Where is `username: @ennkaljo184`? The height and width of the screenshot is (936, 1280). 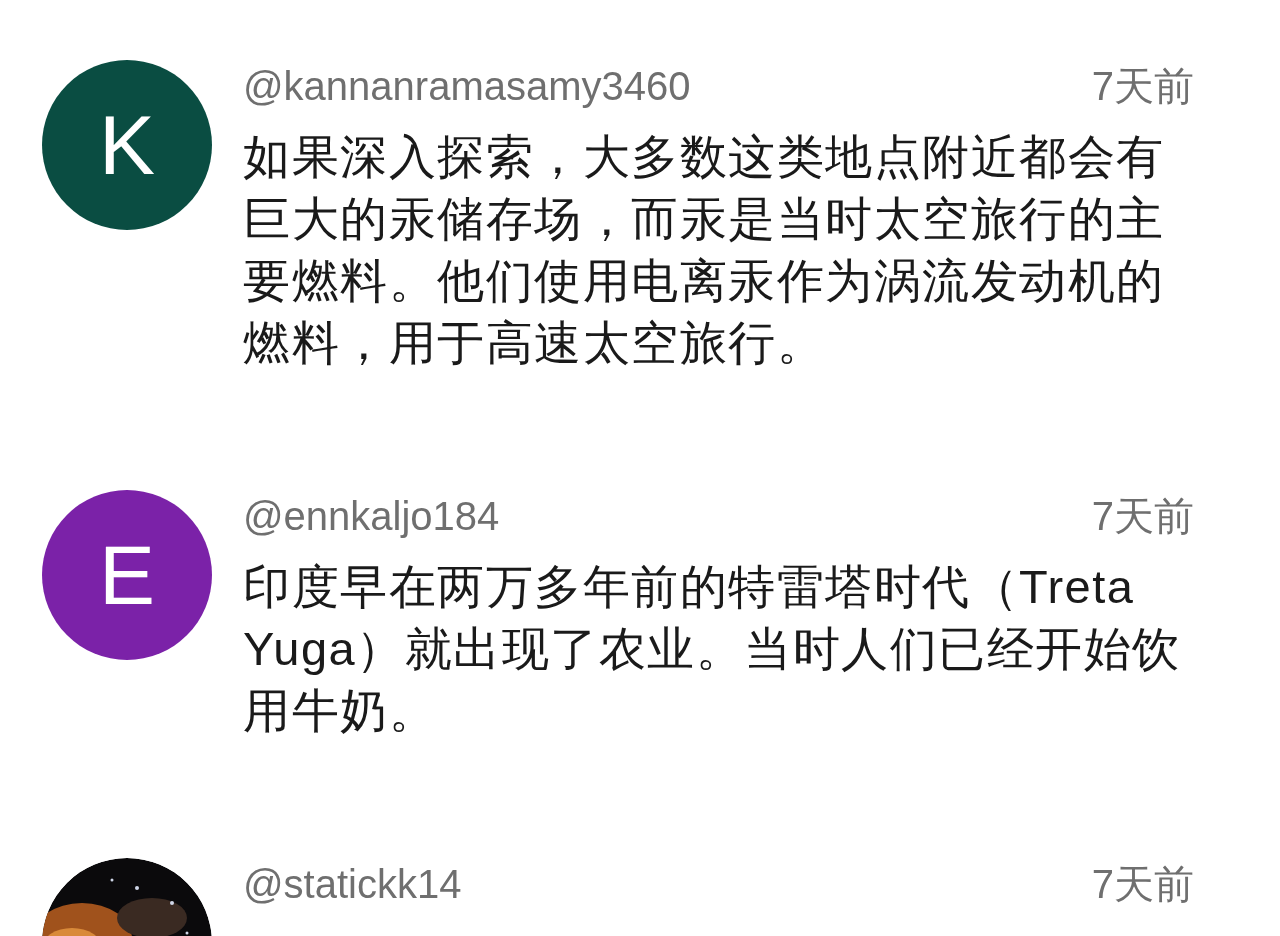
username: @ennkaljo184 is located at coordinates (371, 516).